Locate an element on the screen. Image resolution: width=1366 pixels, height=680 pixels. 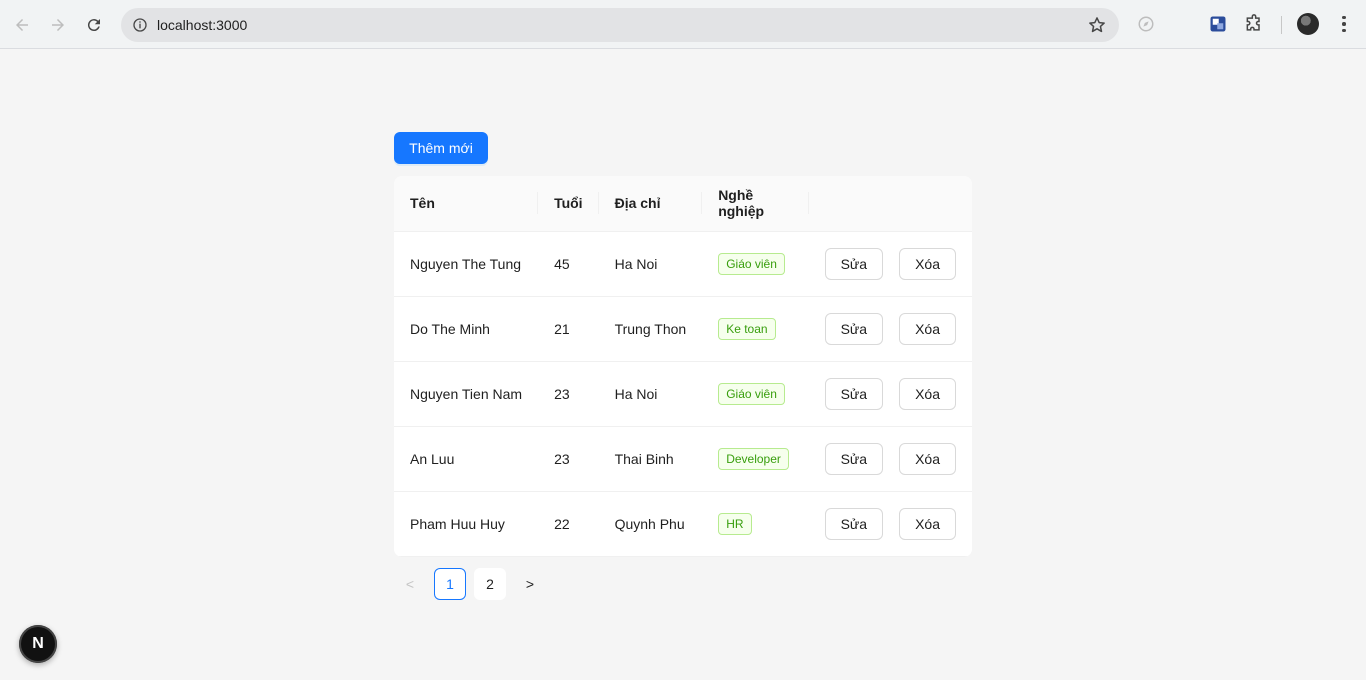
compass-extension-icon is located at coordinates (1146, 24).